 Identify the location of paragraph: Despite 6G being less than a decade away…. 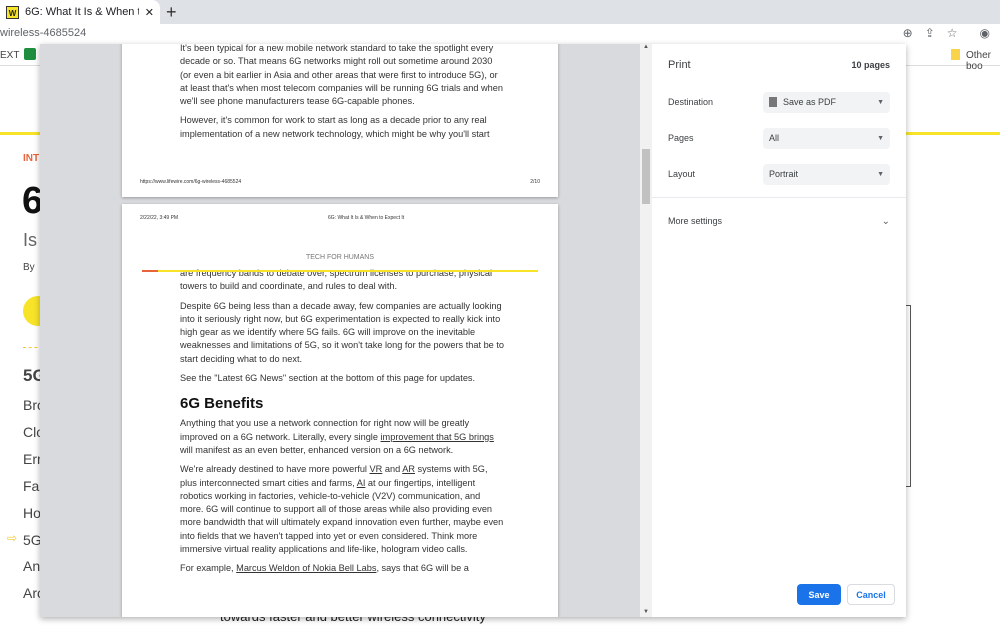
(342, 332).